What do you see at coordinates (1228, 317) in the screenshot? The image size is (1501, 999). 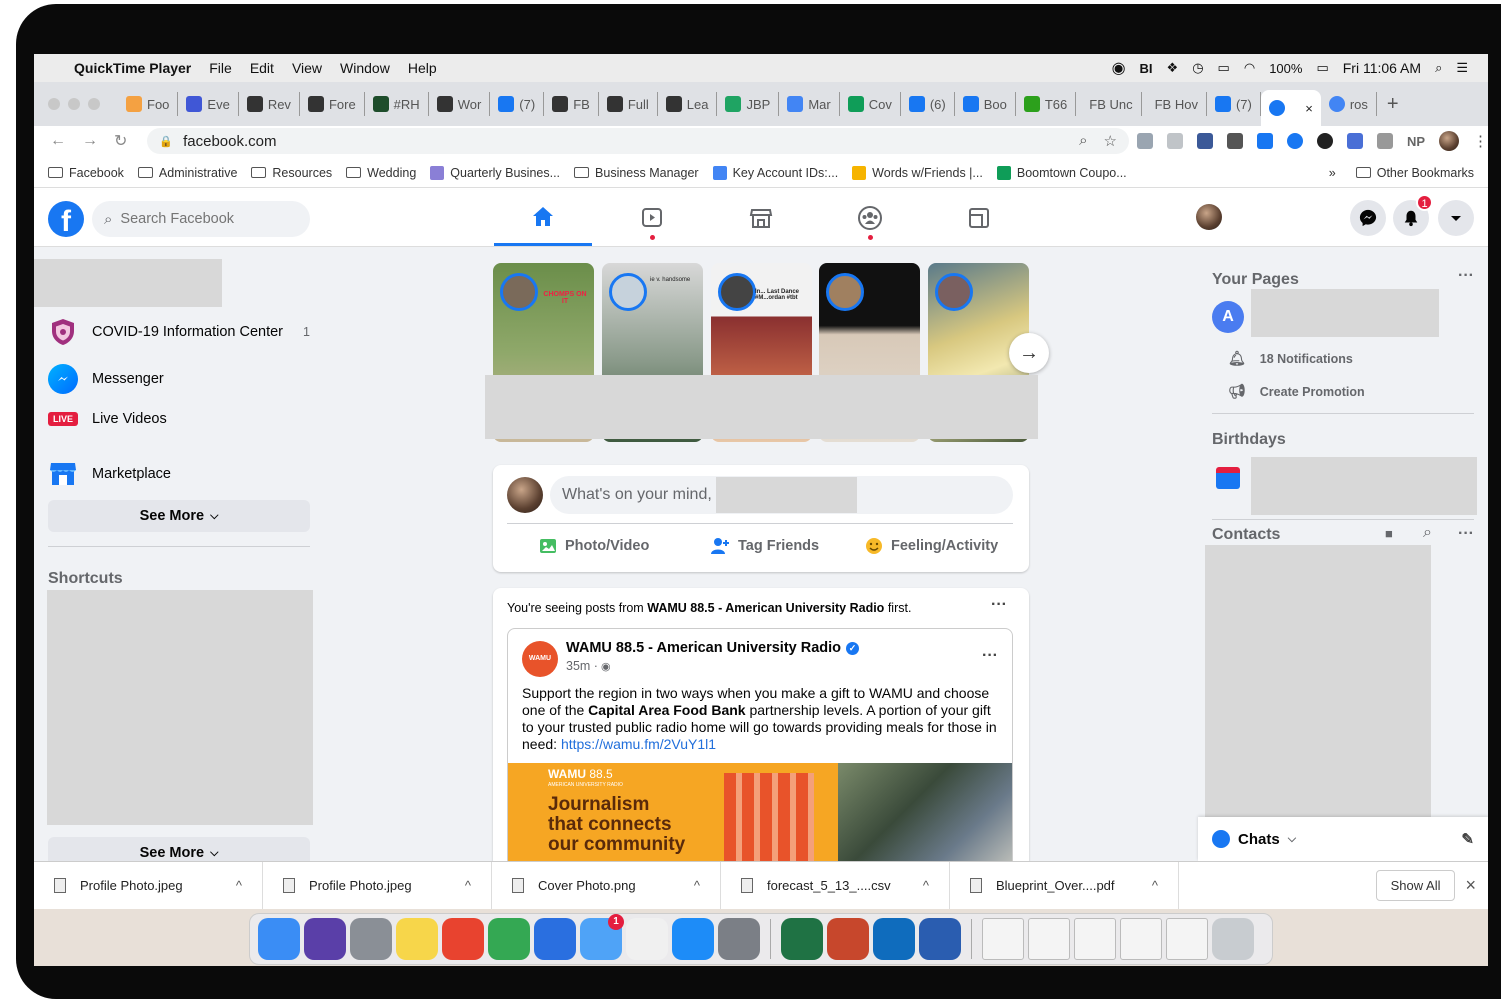 I see `page-avatar: A` at bounding box center [1228, 317].